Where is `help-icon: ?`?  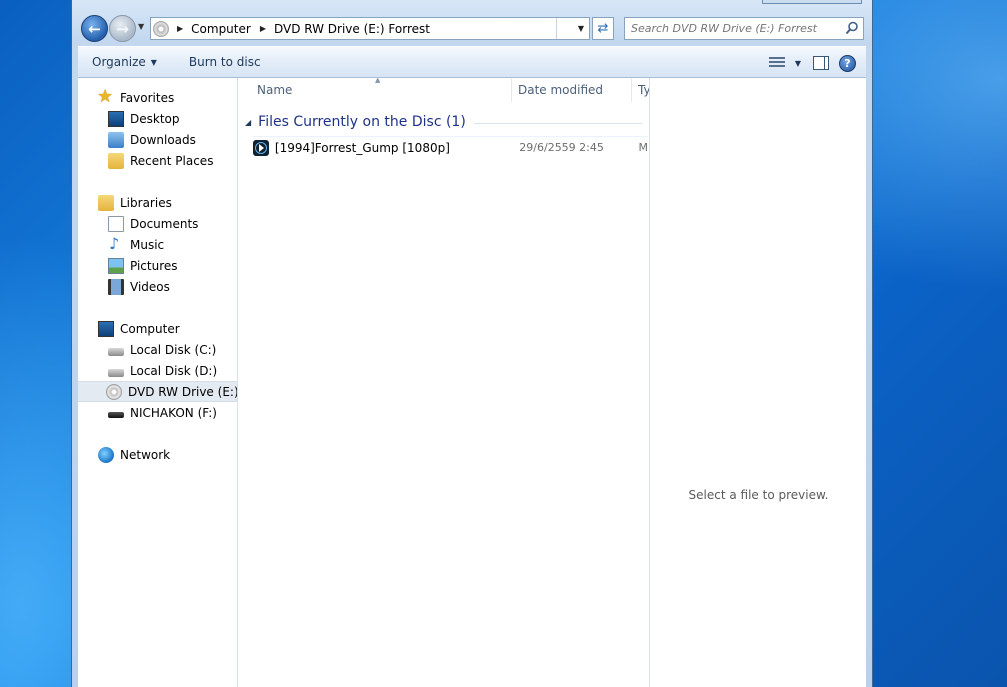 help-icon: ? is located at coordinates (847, 63).